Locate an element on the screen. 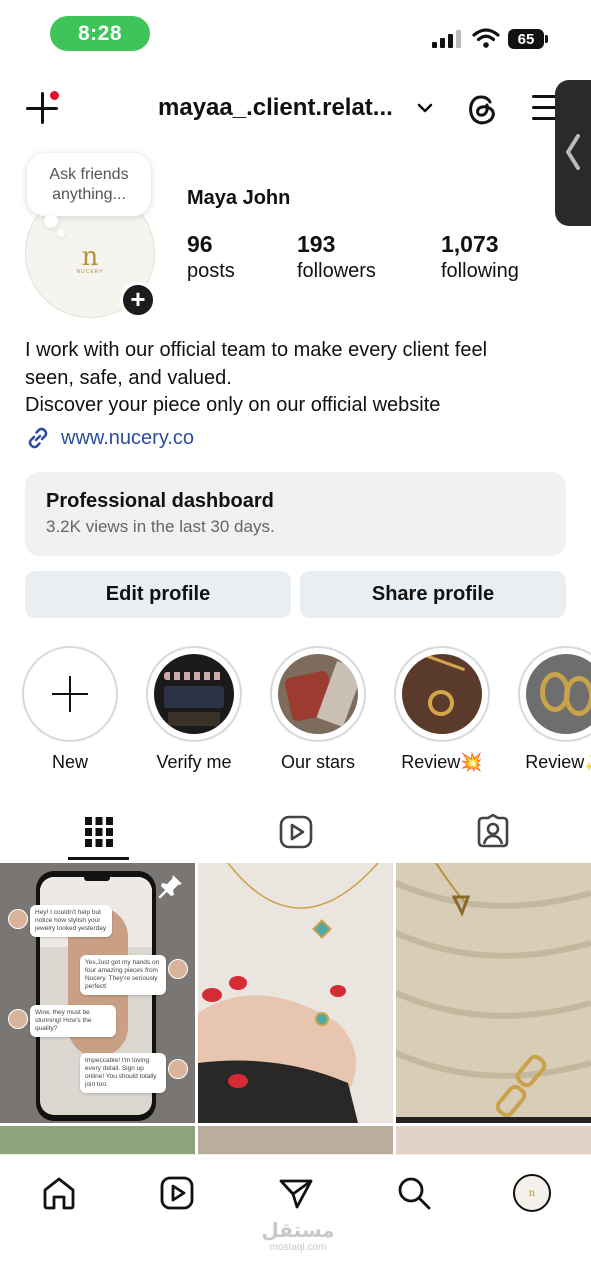 This screenshot has width=591, height=1280. highlight-verify-me: Verify me is located at coordinates (194, 709).